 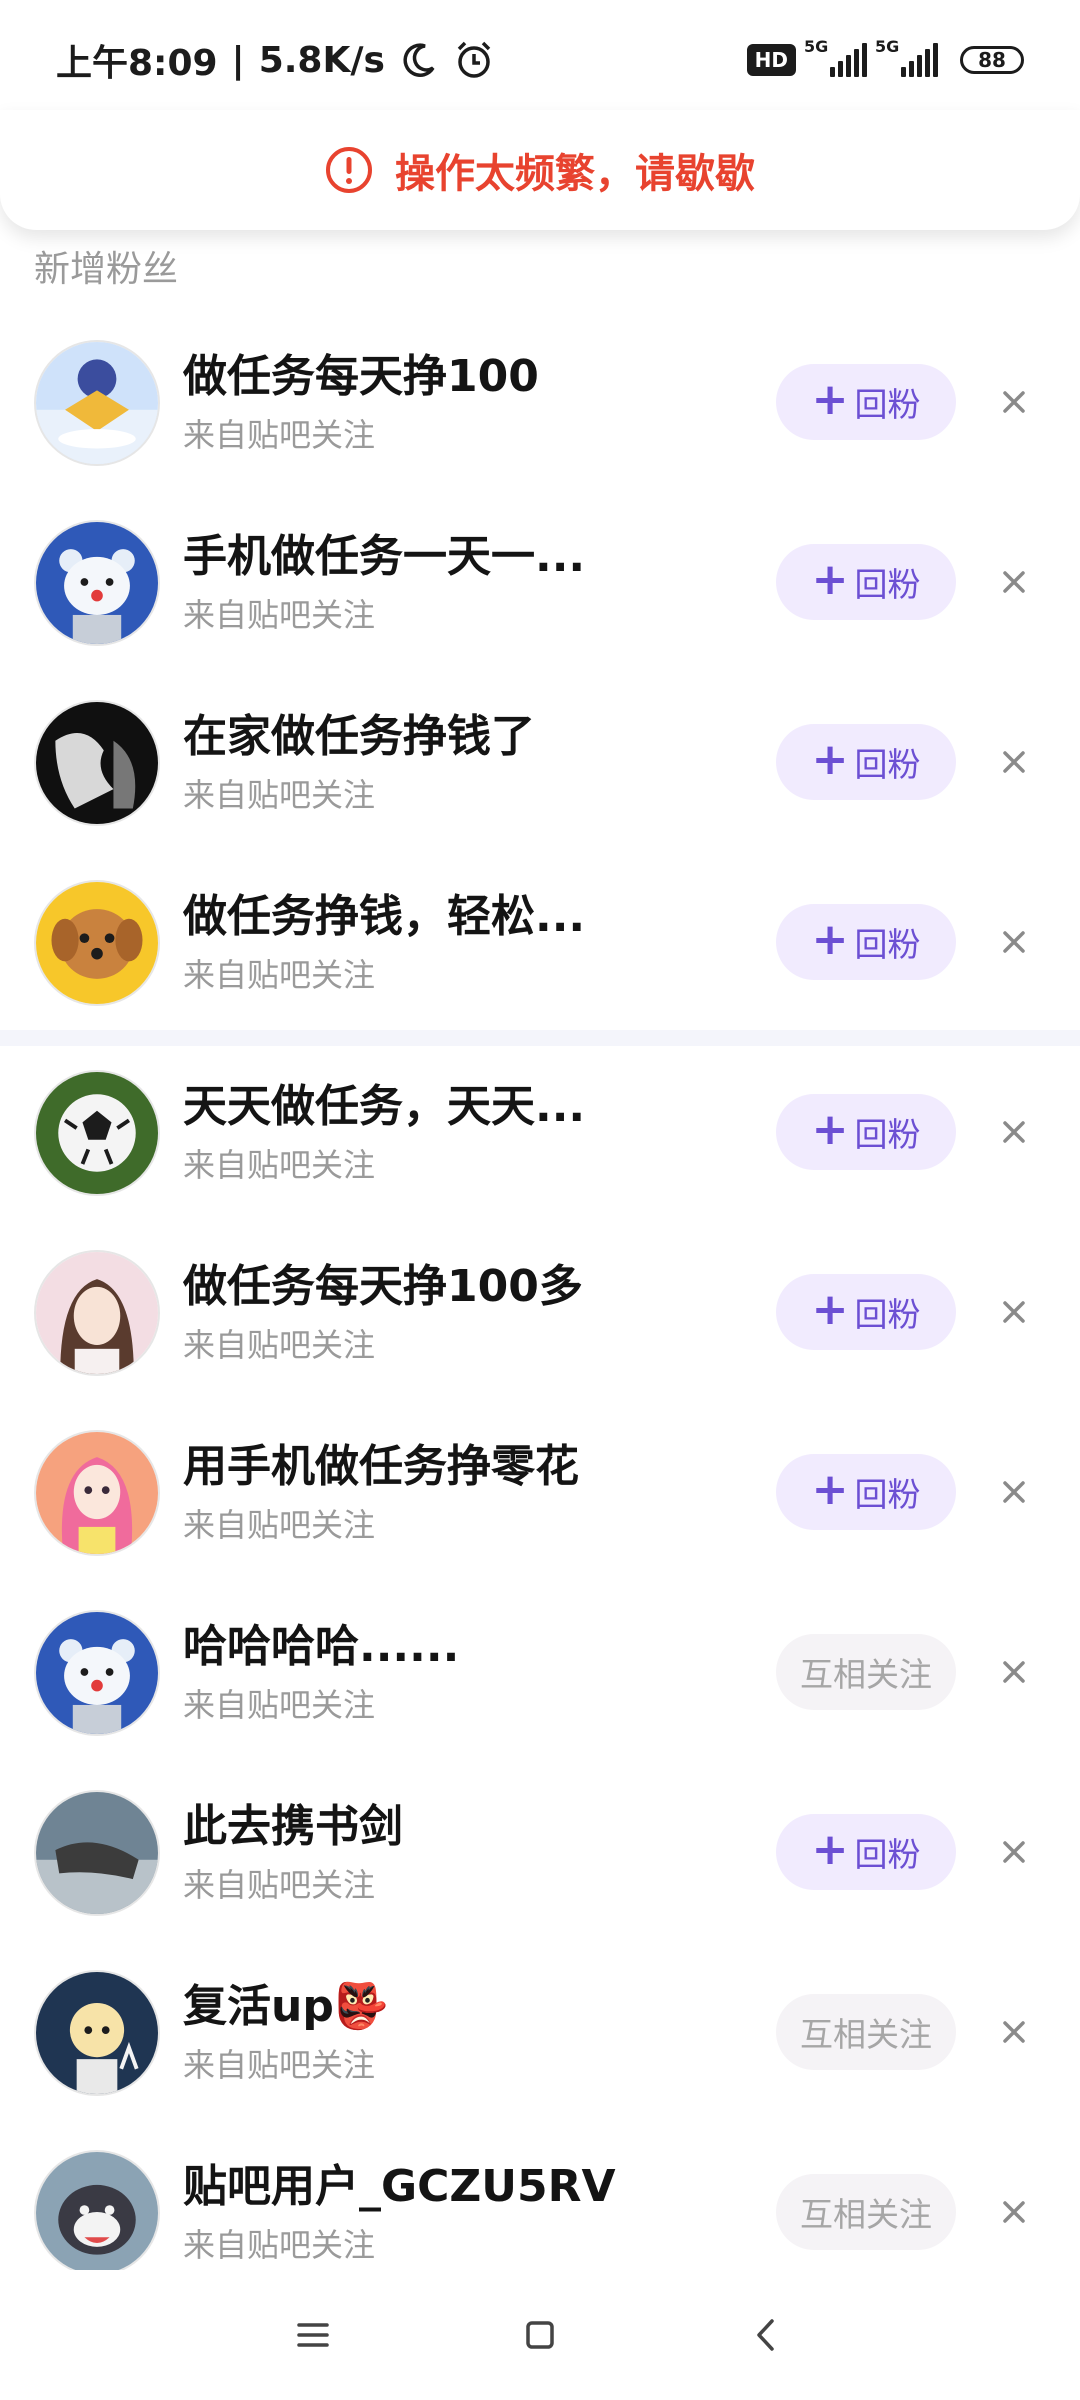 What do you see at coordinates (540, 760) in the screenshot?
I see `list-item: 在家做任务挣钱了 来自贴吧关注 + 回粉` at bounding box center [540, 760].